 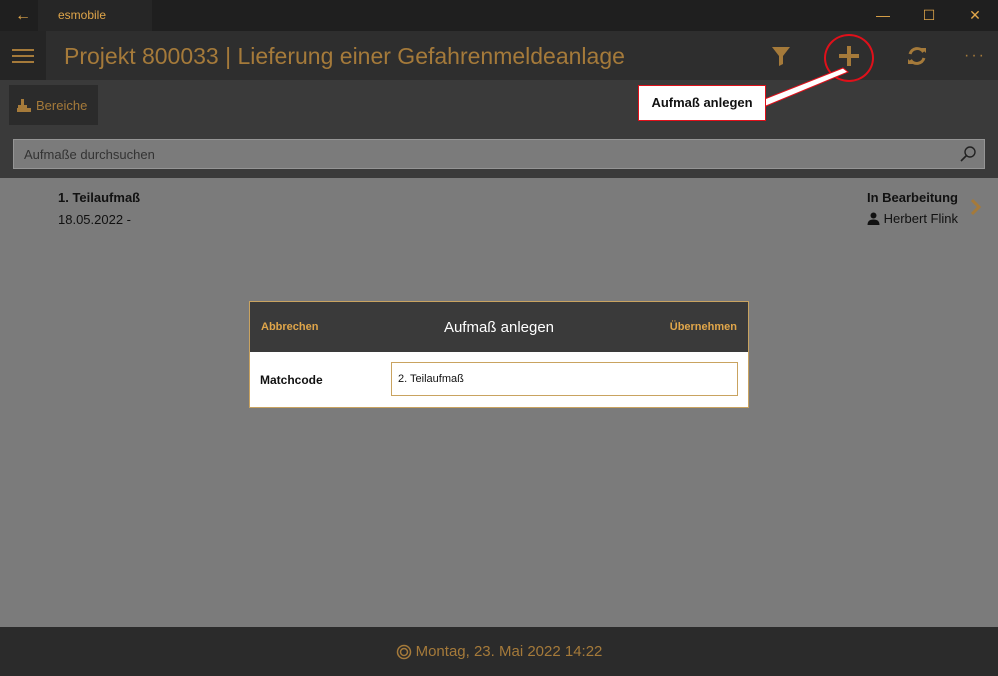 I want to click on more-button: ···, so click(x=974, y=55).